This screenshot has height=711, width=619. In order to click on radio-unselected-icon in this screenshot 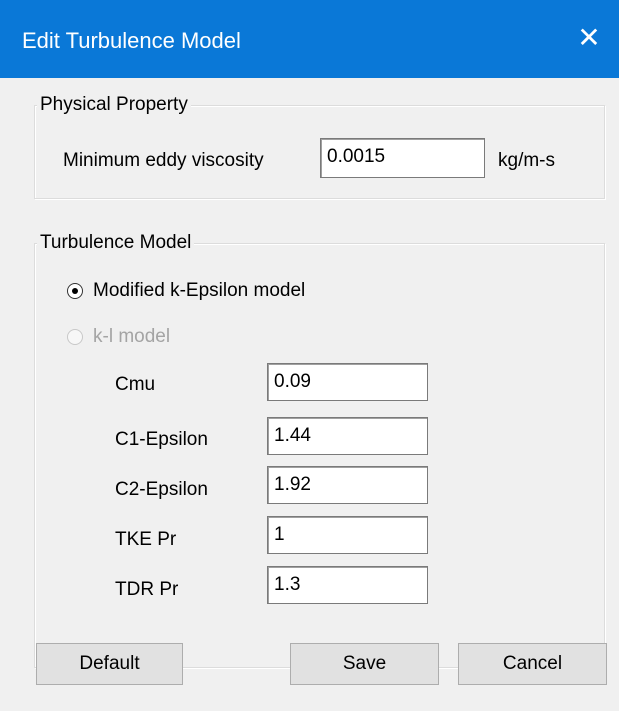, I will do `click(75, 337)`.